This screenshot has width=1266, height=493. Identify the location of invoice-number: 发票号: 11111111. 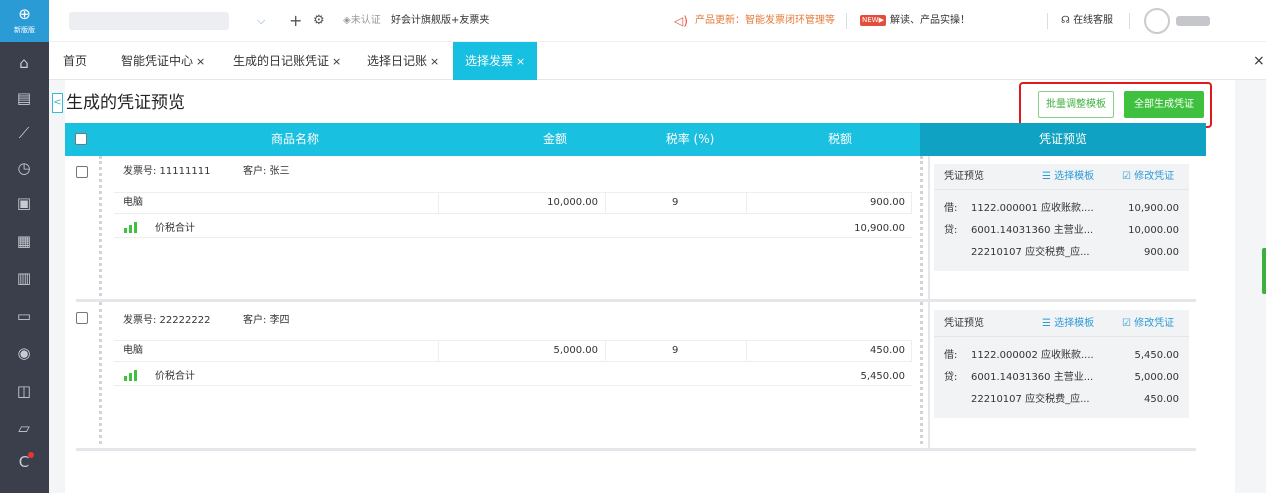
(167, 171).